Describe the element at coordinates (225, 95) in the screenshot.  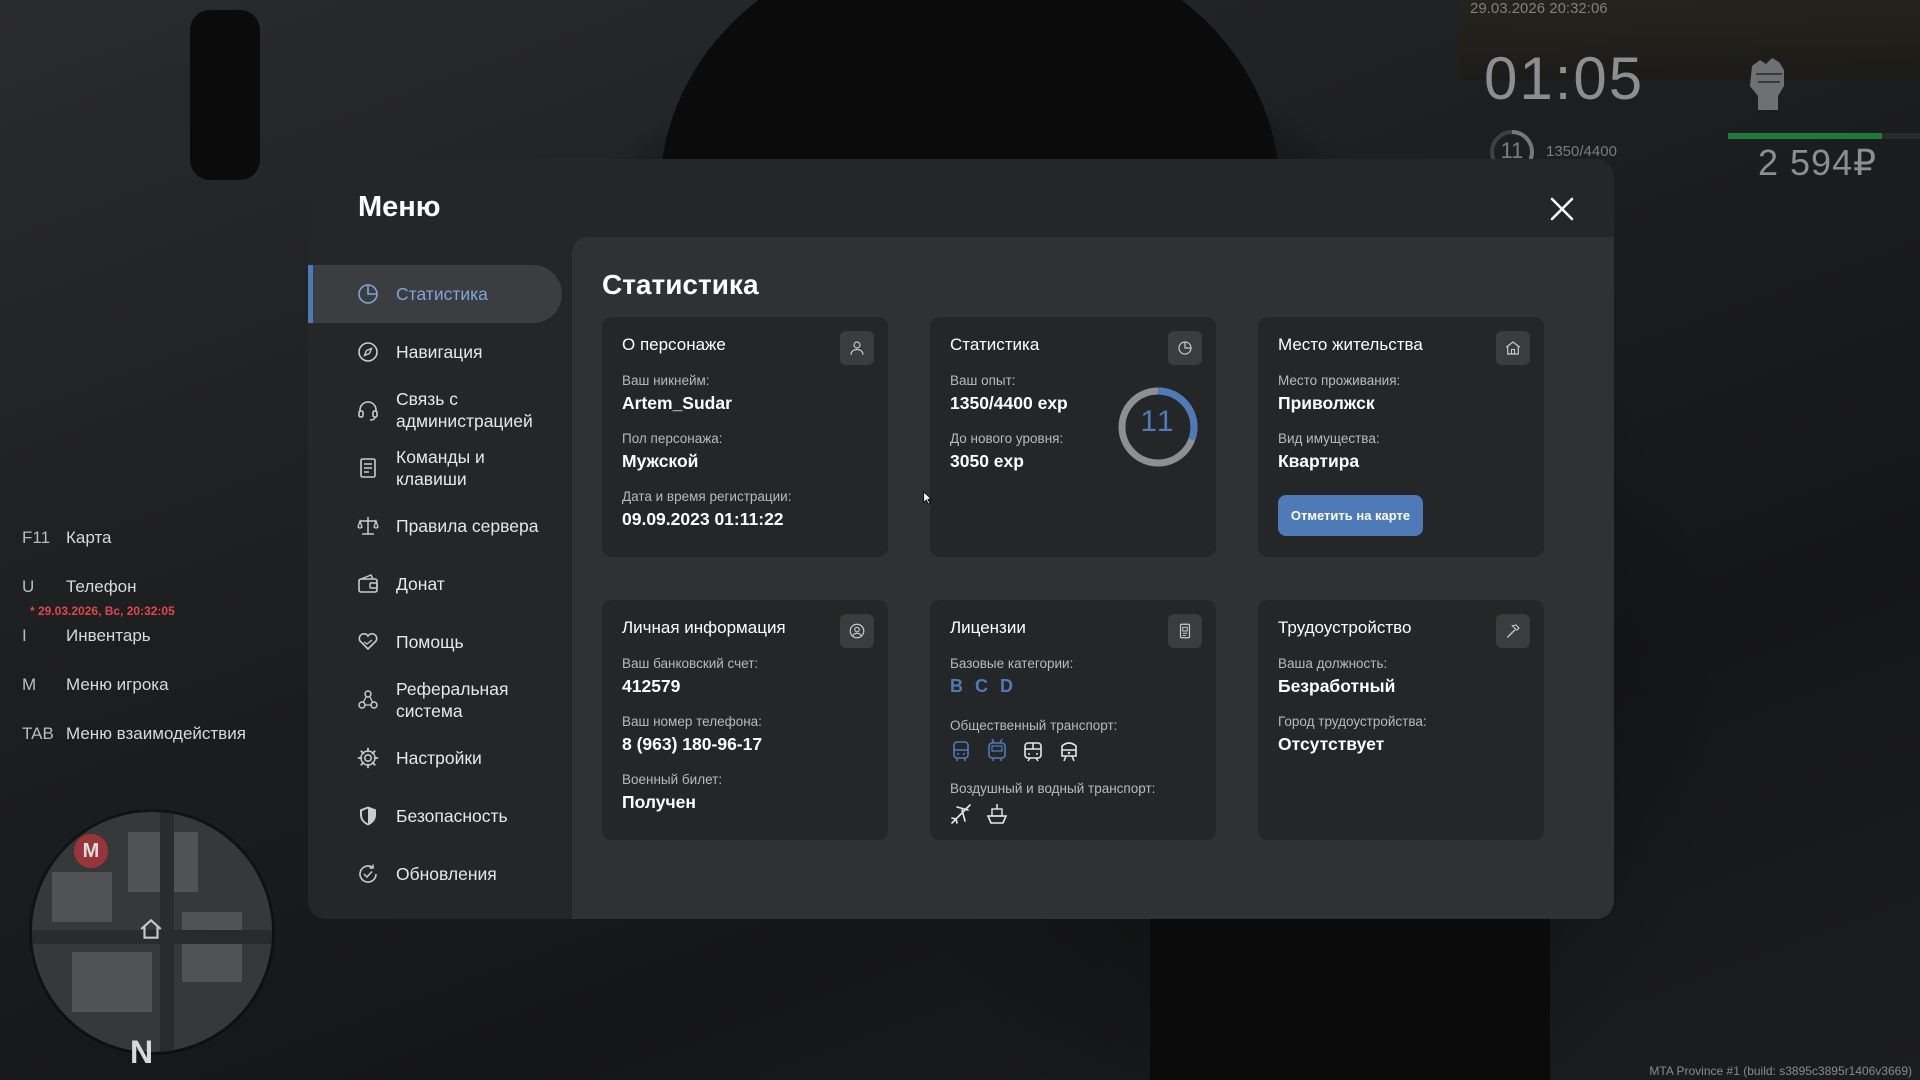
I see `background-silhouette-left` at that location.